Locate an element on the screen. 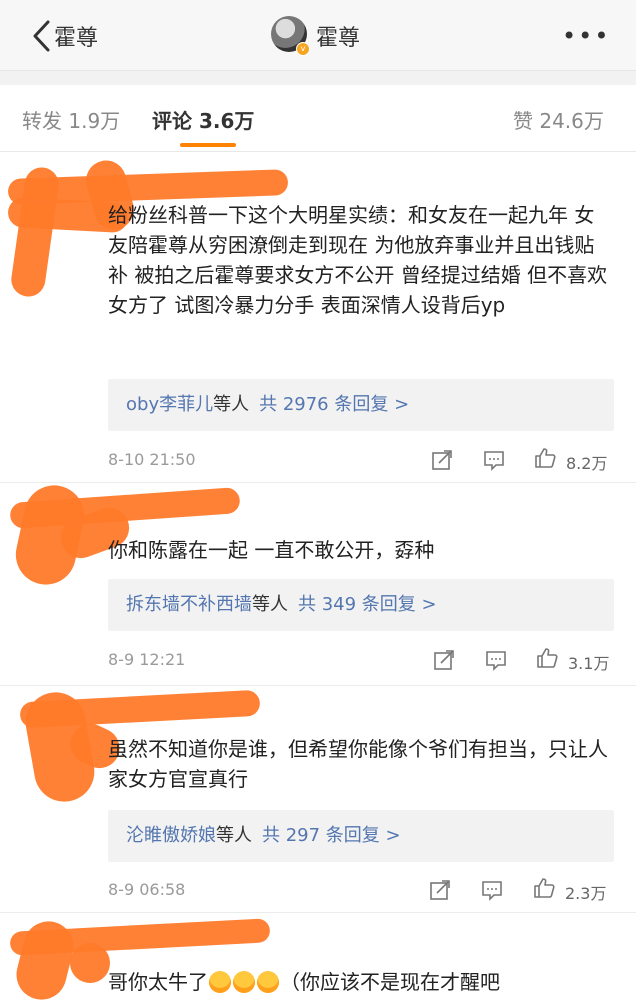  comment-text: 哥你太牛了 （你应该不是现在才醒吧 is located at coordinates (368, 982).